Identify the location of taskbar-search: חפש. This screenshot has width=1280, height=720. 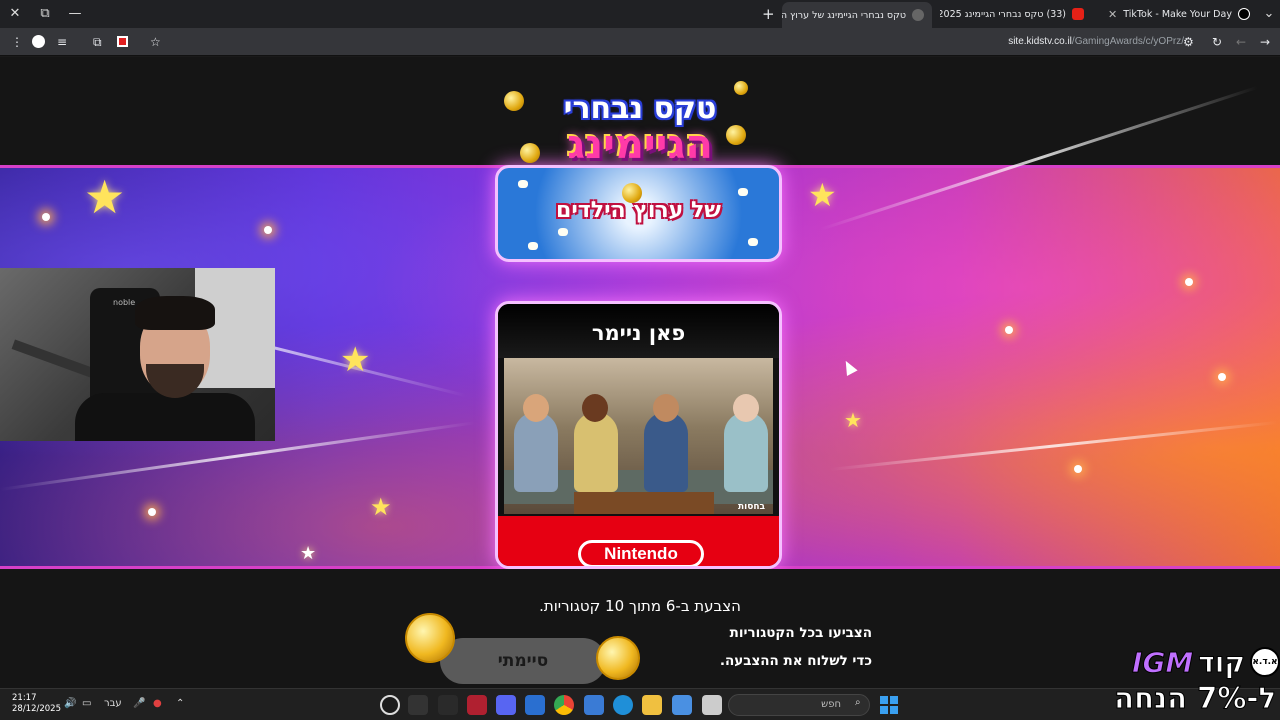
(799, 705).